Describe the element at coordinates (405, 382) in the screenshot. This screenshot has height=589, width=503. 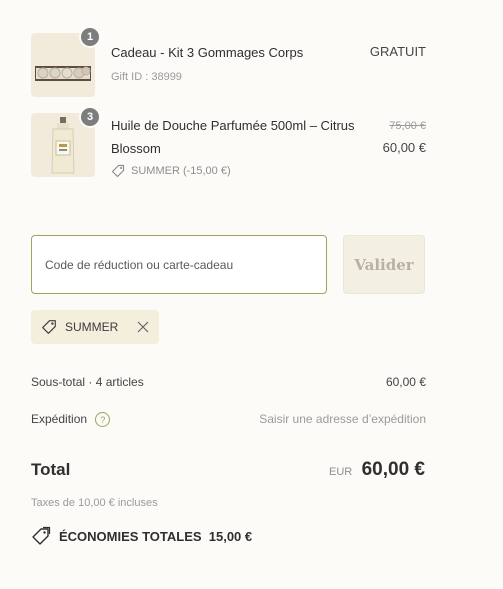
I see `subtotal-value: 60,00 €` at that location.